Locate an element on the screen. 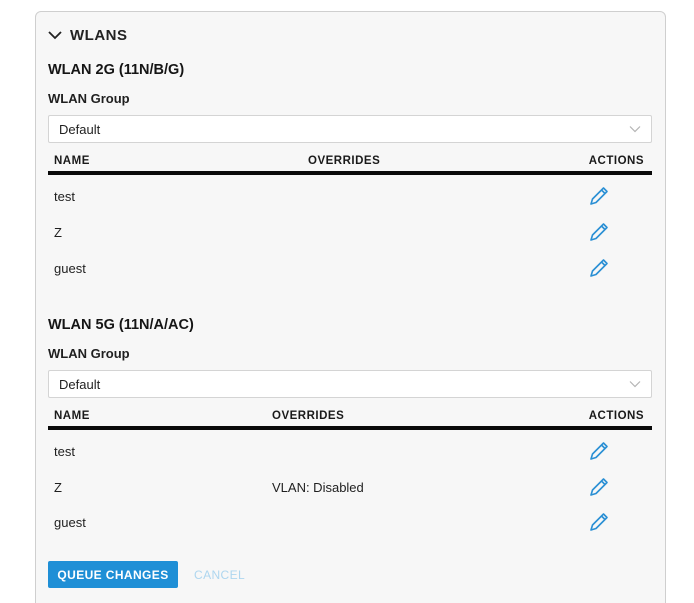 The height and width of the screenshot is (603, 694). section-title-5g: WLAN 5G (11N/A/AC) is located at coordinates (121, 325).